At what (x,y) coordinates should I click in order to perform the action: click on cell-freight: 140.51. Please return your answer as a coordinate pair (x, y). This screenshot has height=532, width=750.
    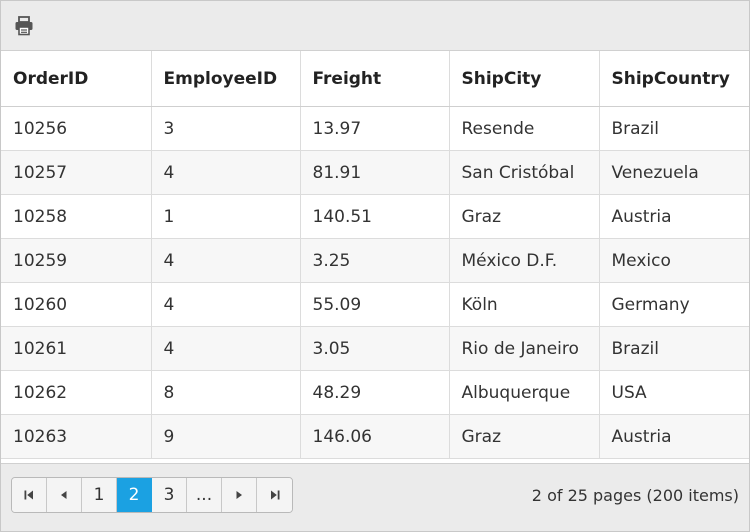
    Looking at the image, I should click on (375, 216).